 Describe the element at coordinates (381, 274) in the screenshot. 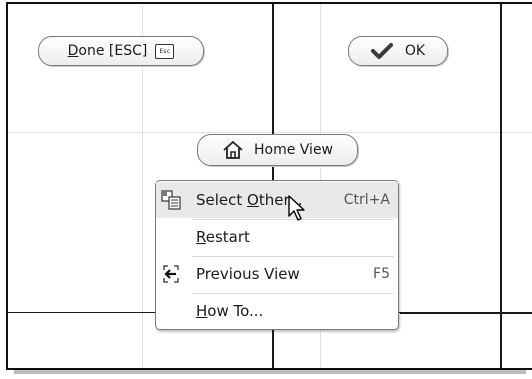

I see `menu-item-shortcut: F5` at that location.